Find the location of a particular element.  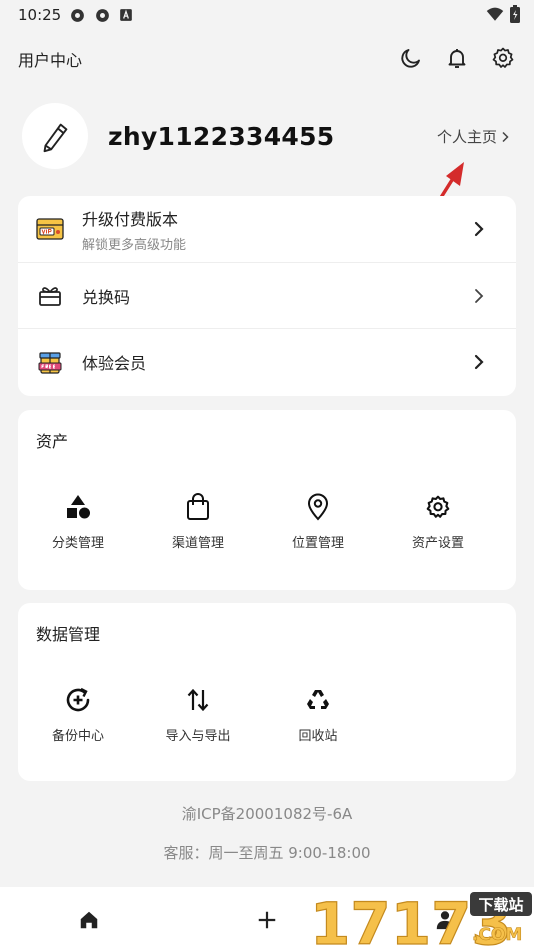

moon-icon is located at coordinates (410, 58).